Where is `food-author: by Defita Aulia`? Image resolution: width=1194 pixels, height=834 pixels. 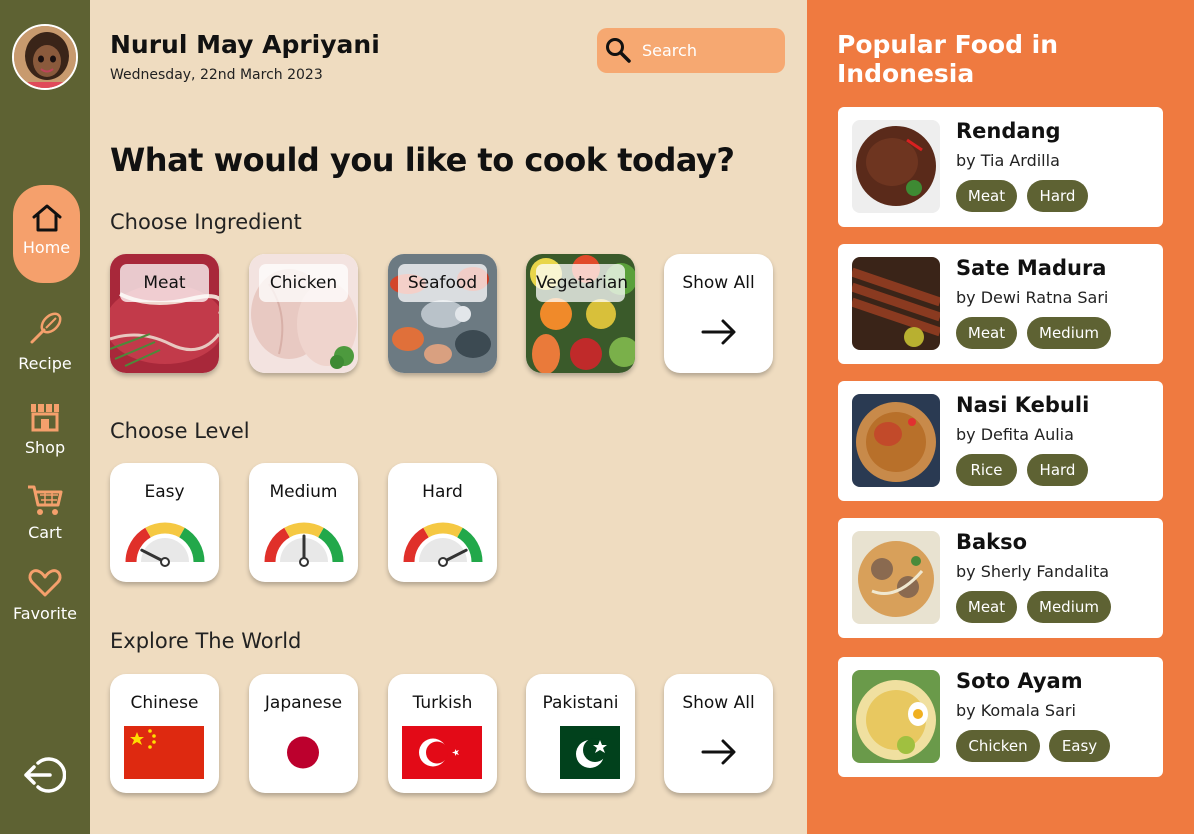
food-author: by Defita Aulia is located at coordinates (1015, 434).